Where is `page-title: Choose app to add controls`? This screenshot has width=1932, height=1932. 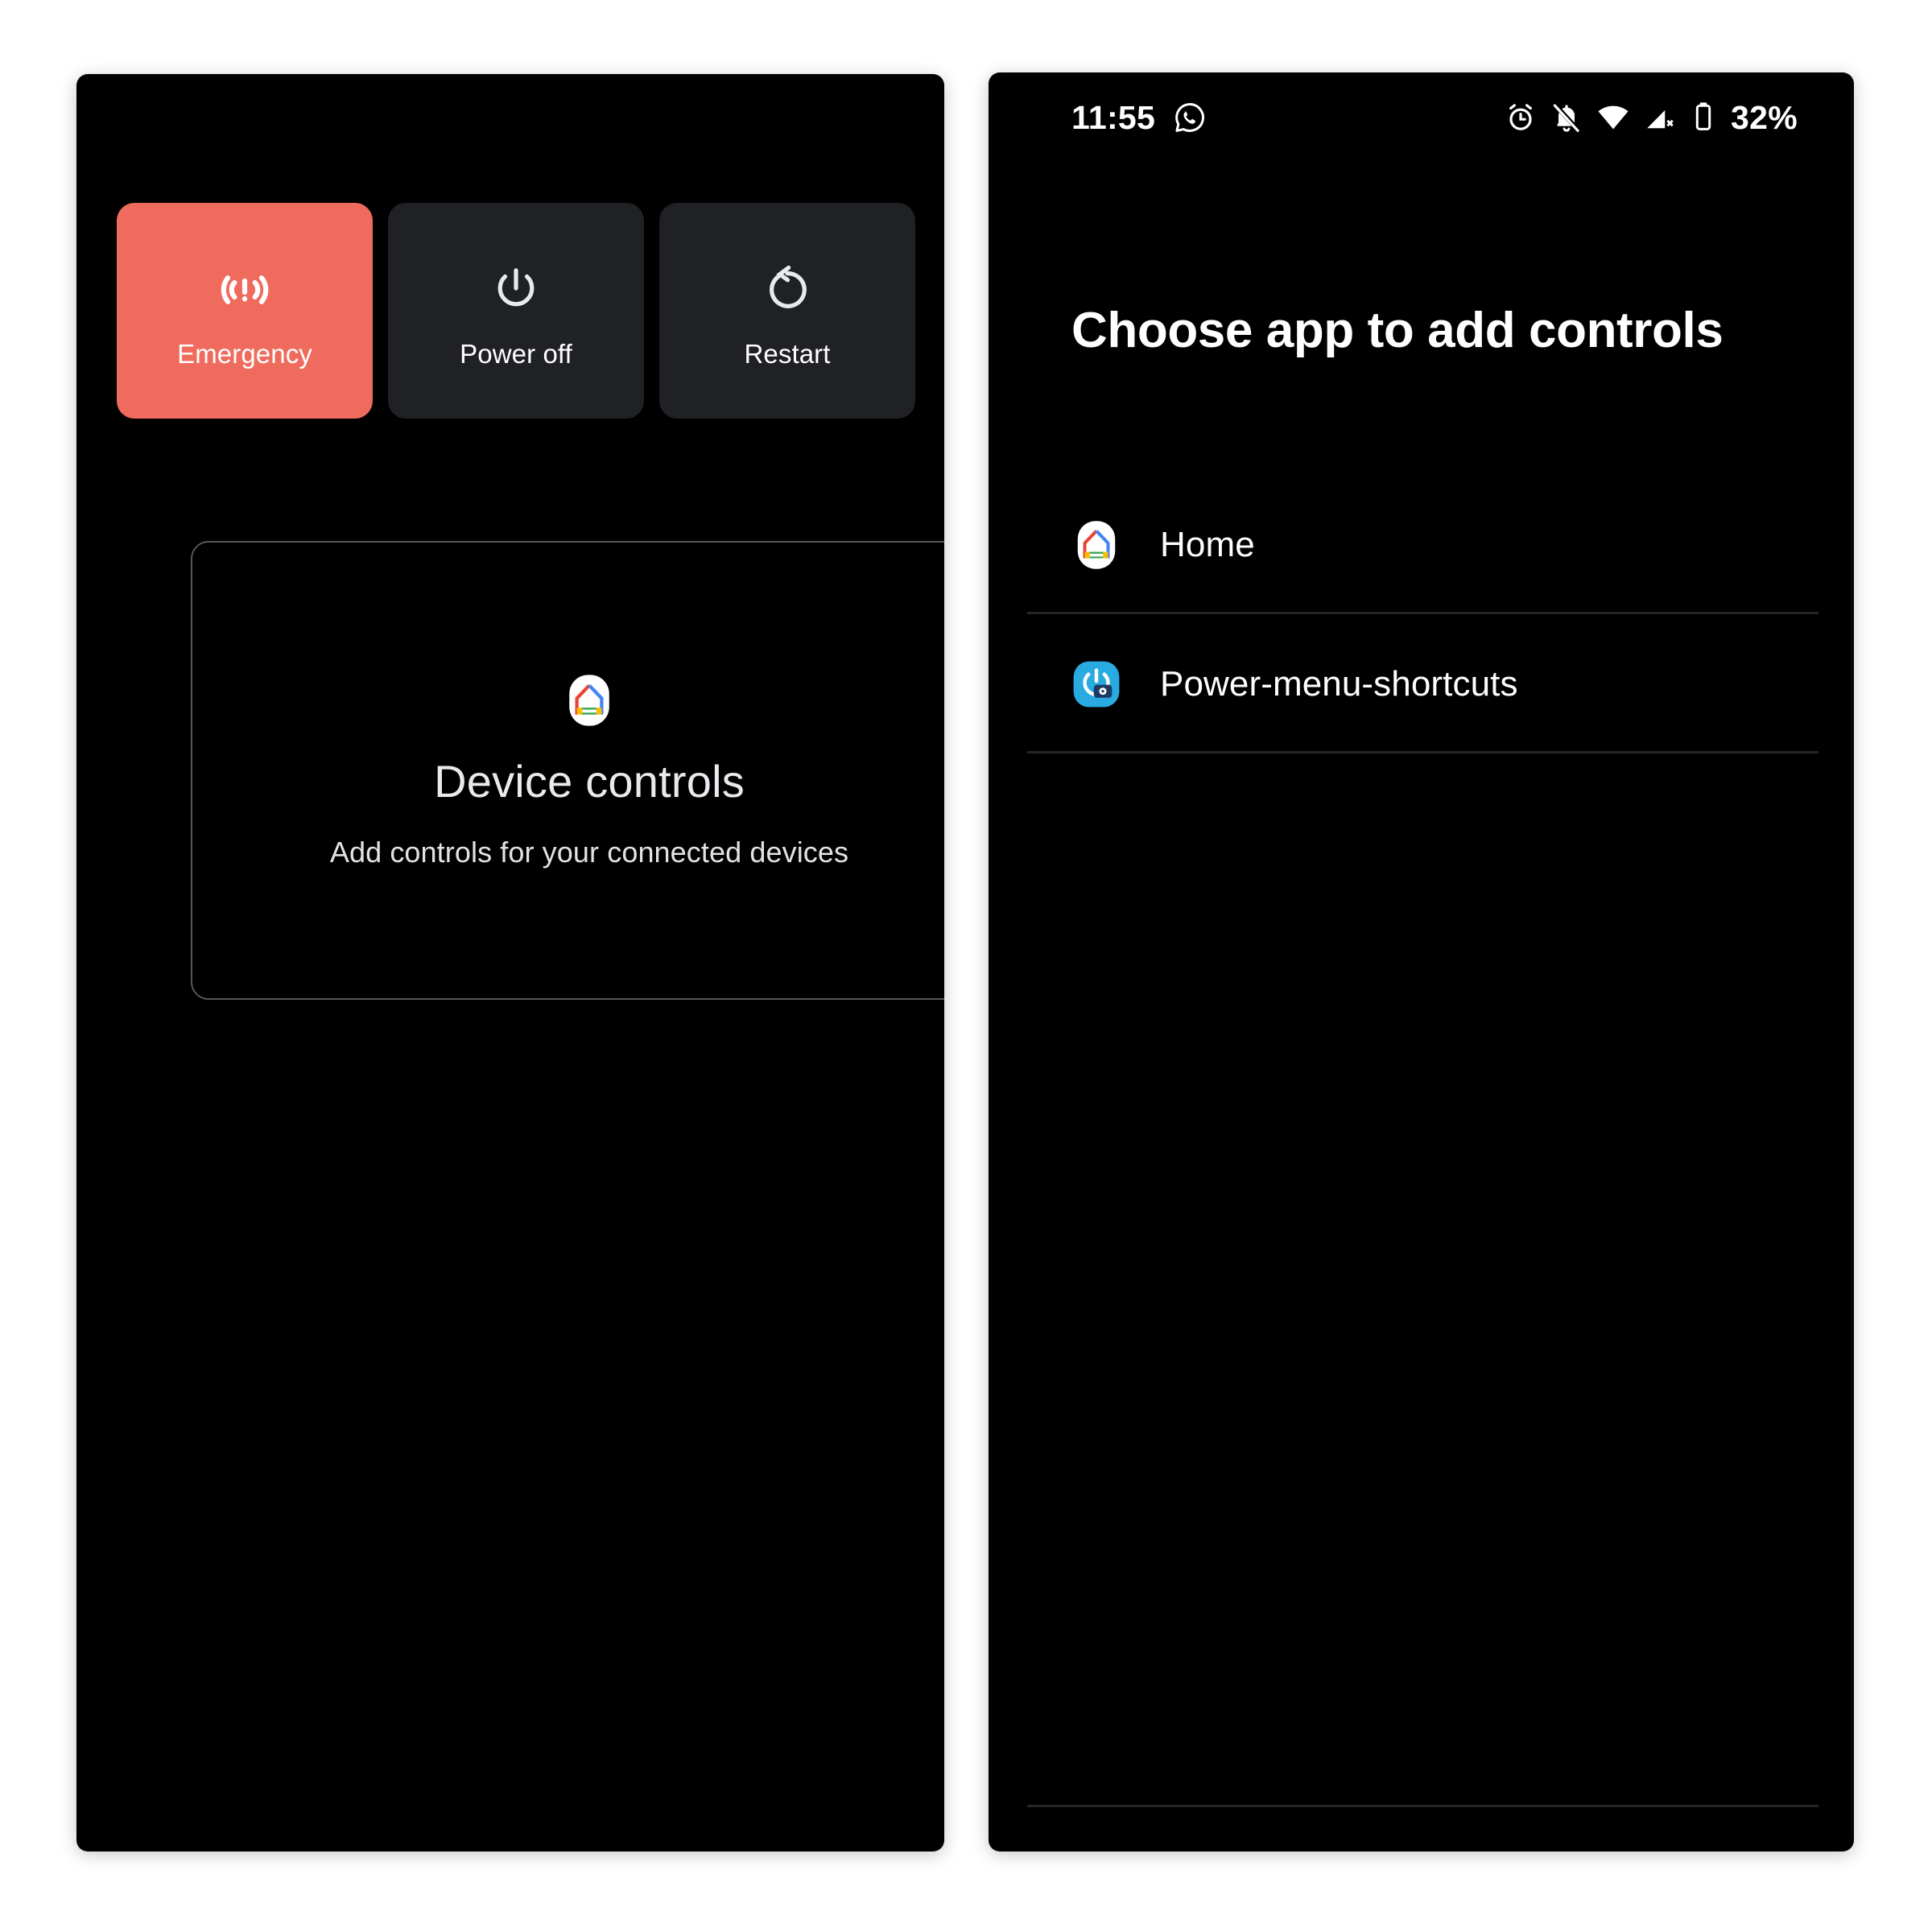
page-title: Choose app to add controls is located at coordinates (1397, 330).